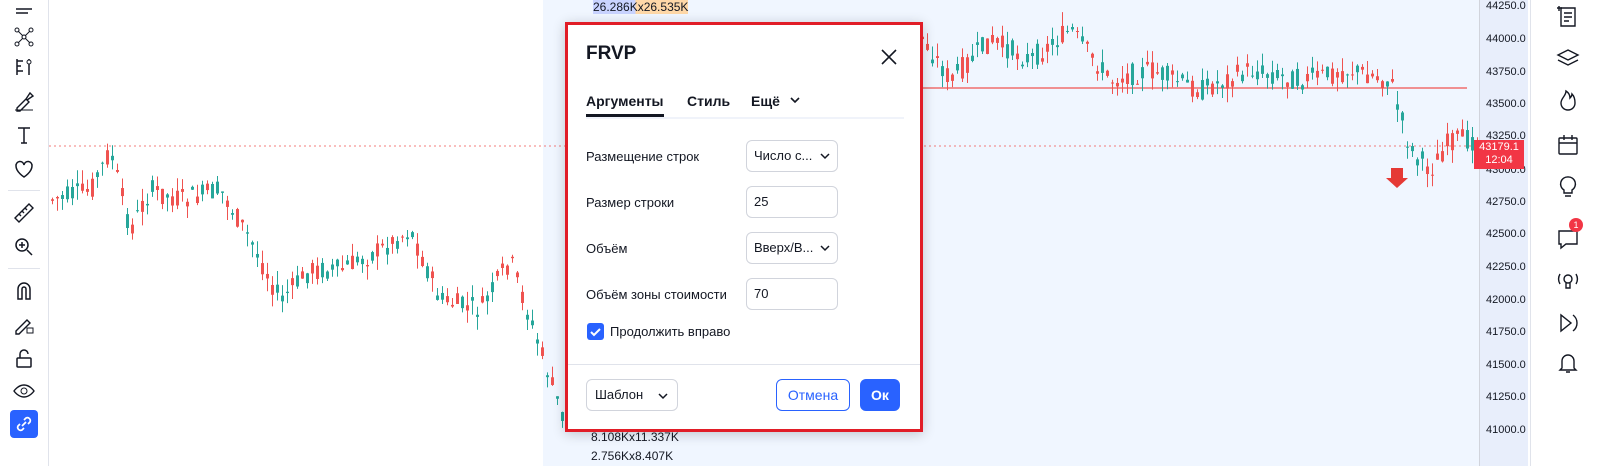 This screenshot has width=1600, height=466. I want to click on magnet-icon, so click(24, 291).